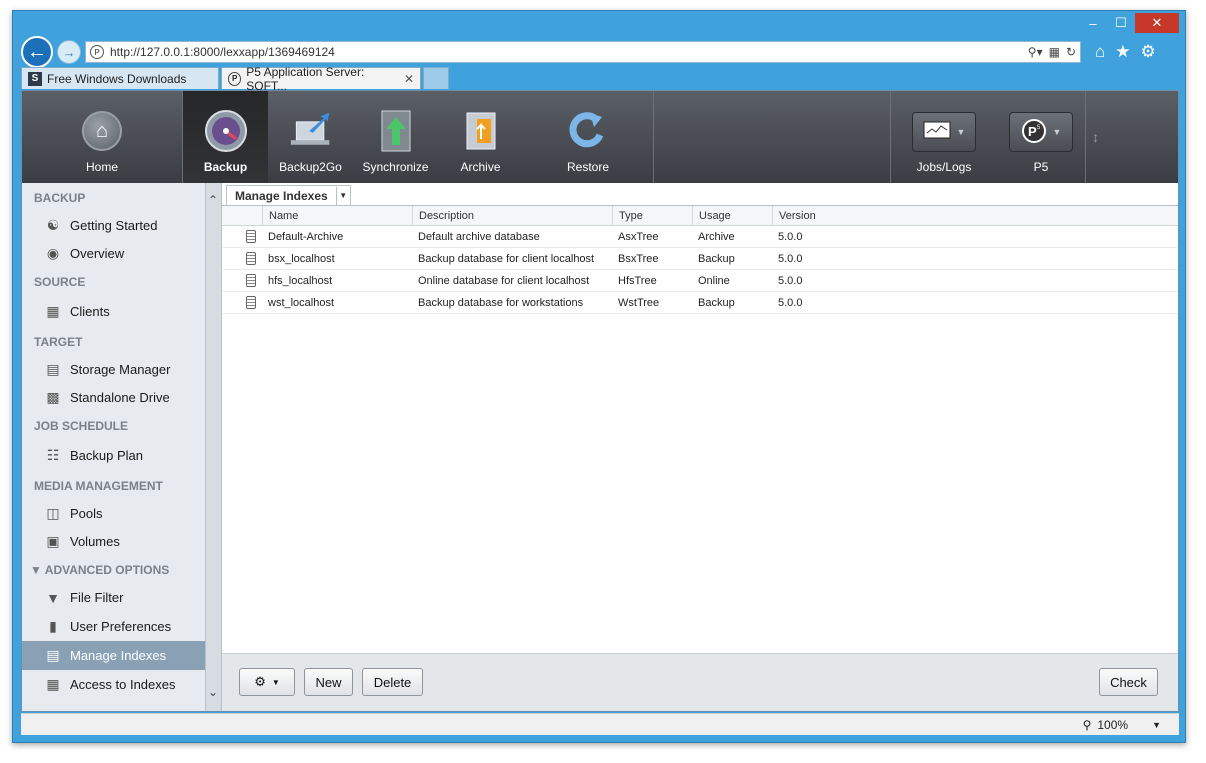 This screenshot has width=1206, height=763. I want to click on forward-button: →, so click(69, 52).